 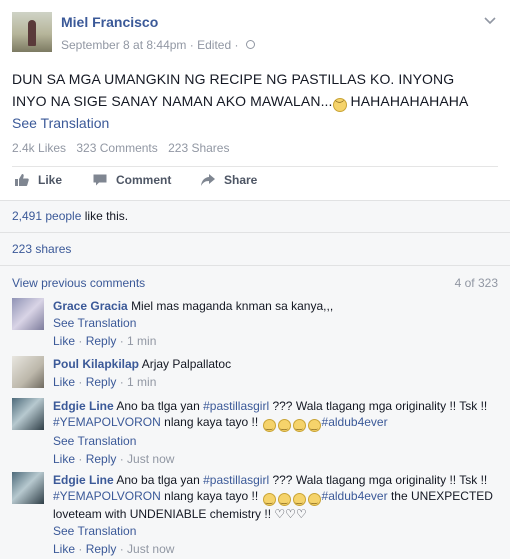 What do you see at coordinates (250, 45) in the screenshot?
I see `globe-icon` at bounding box center [250, 45].